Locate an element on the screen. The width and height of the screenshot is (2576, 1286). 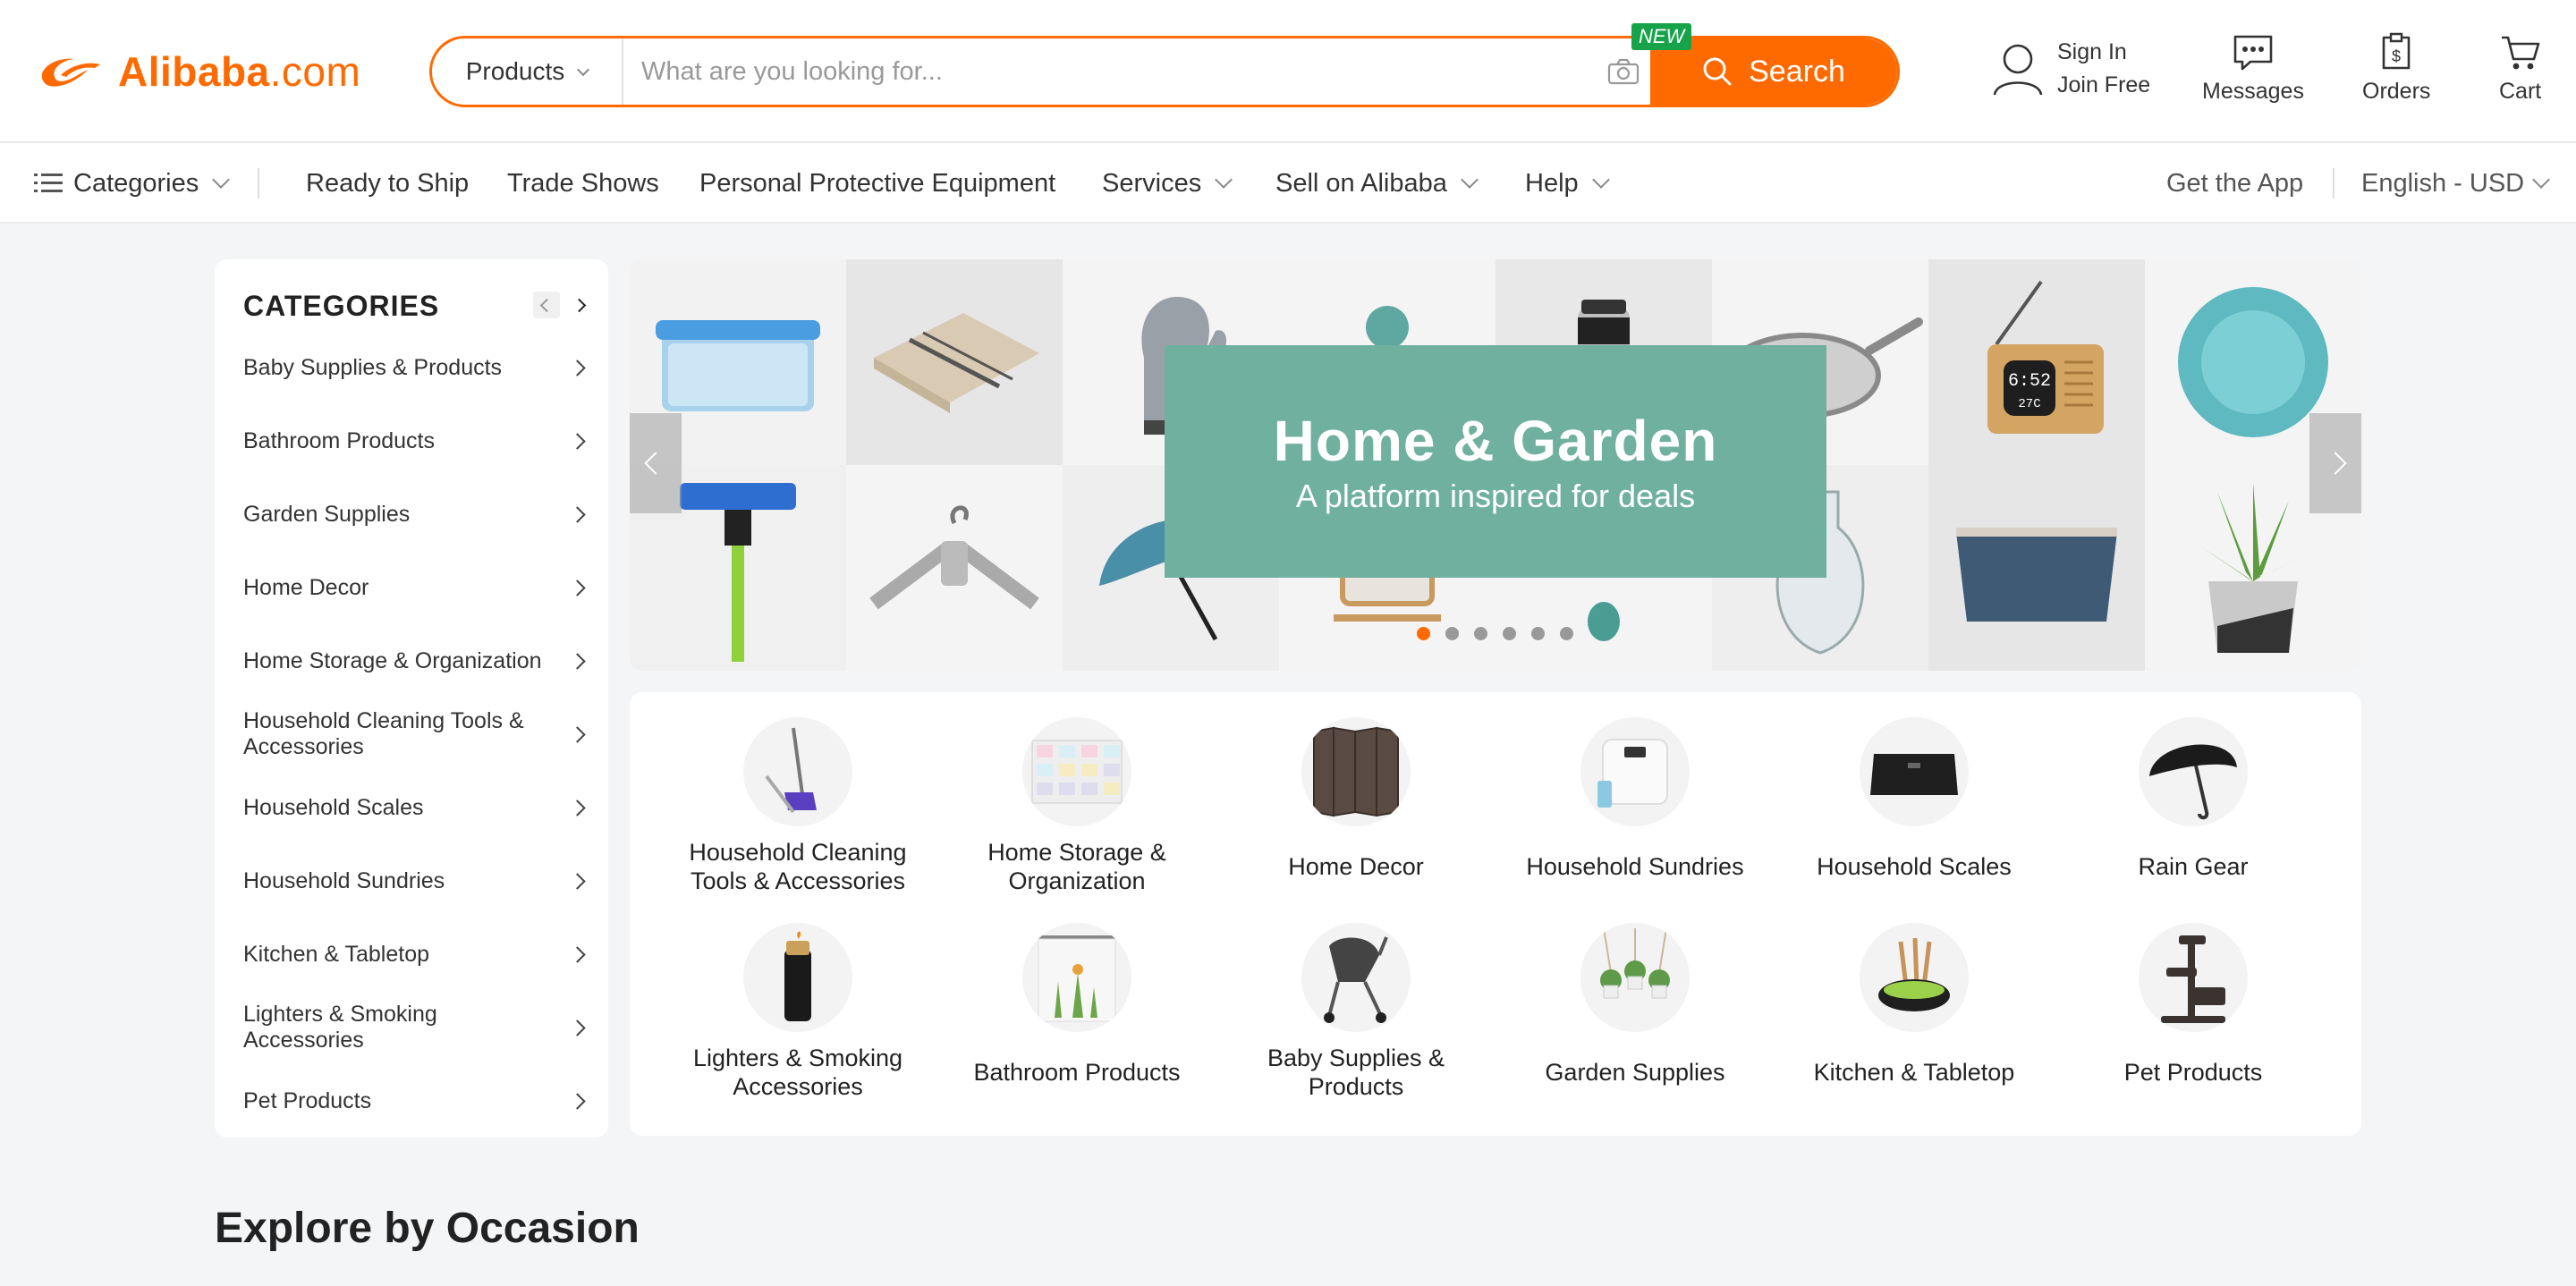
nav-trade-shows-label: Trade Shows is located at coordinates (583, 183).